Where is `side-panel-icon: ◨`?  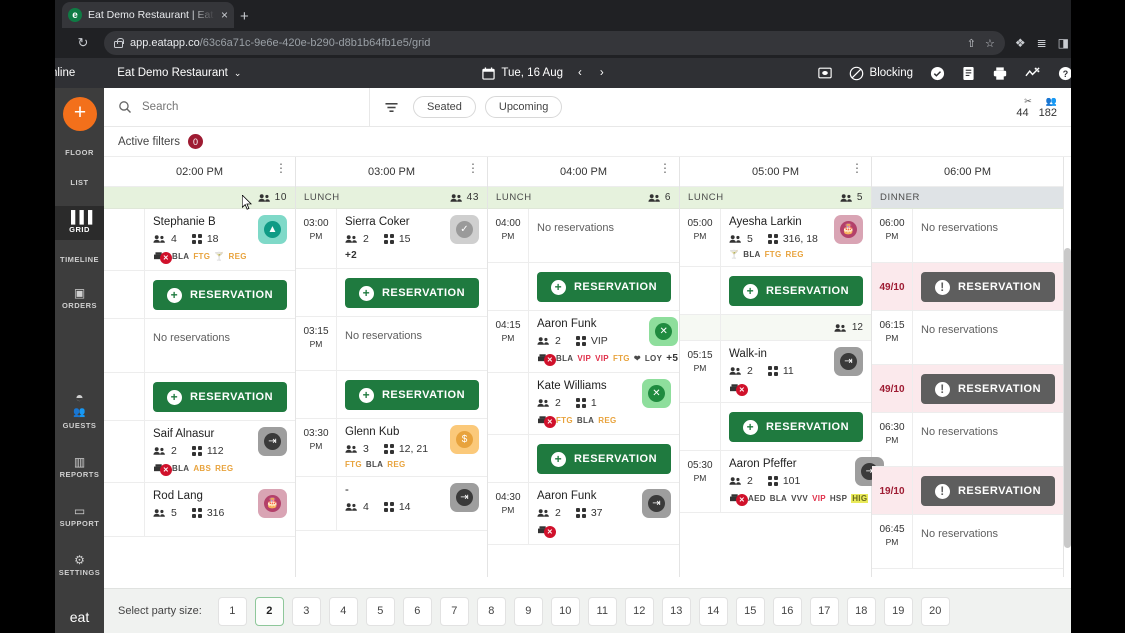
side-panel-icon: ◨ is located at coordinates (1063, 43).